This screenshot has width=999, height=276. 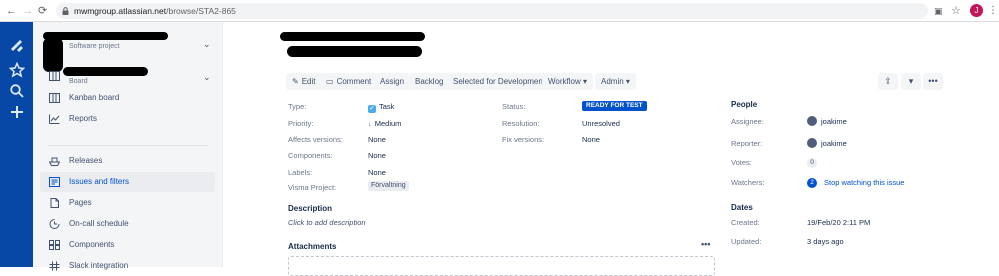 What do you see at coordinates (827, 121) in the screenshot?
I see `assignee-value: joakime` at bounding box center [827, 121].